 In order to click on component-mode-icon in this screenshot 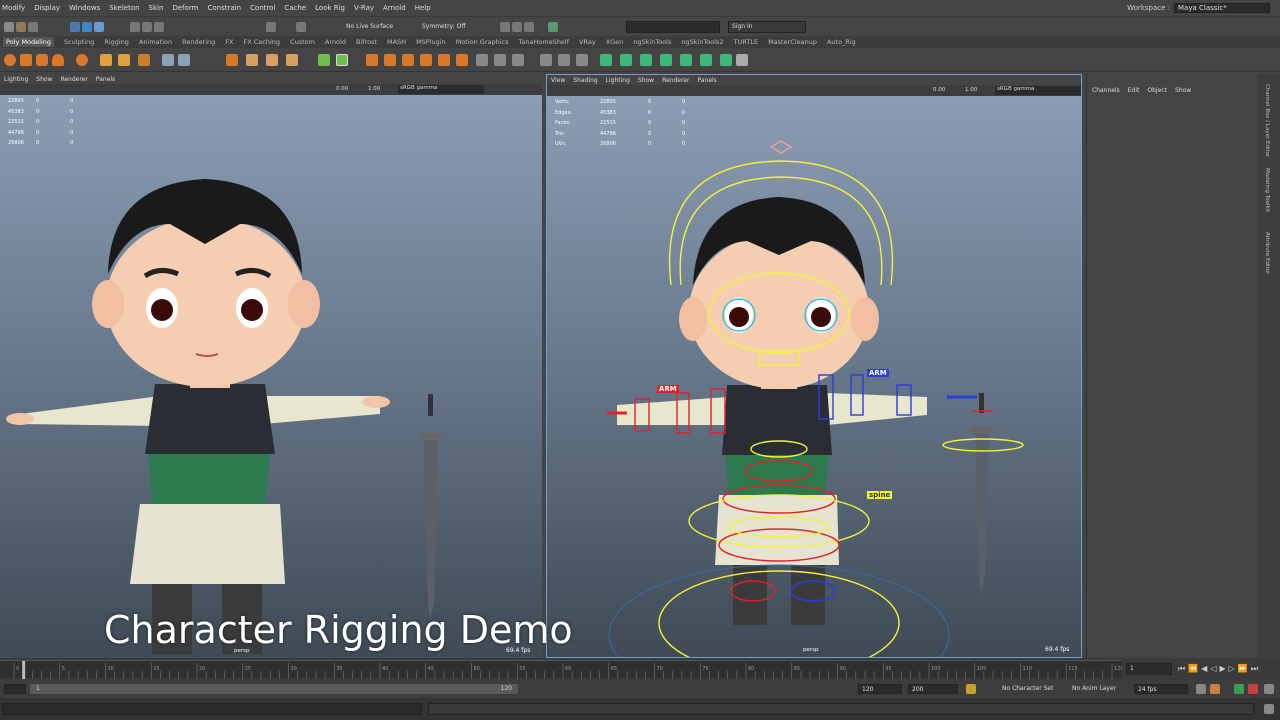, I will do `click(99, 27)`.